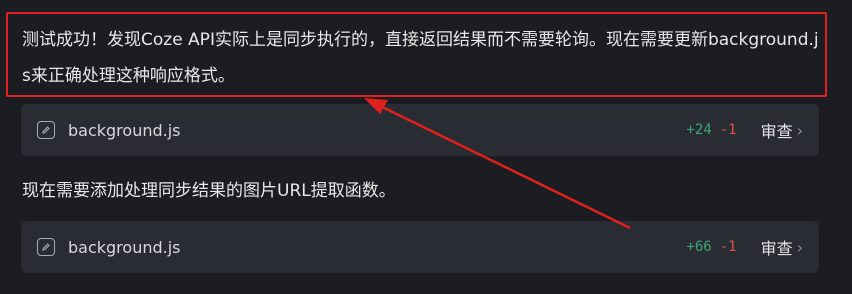 The width and height of the screenshot is (852, 294). I want to click on additions-count: +66, so click(699, 247).